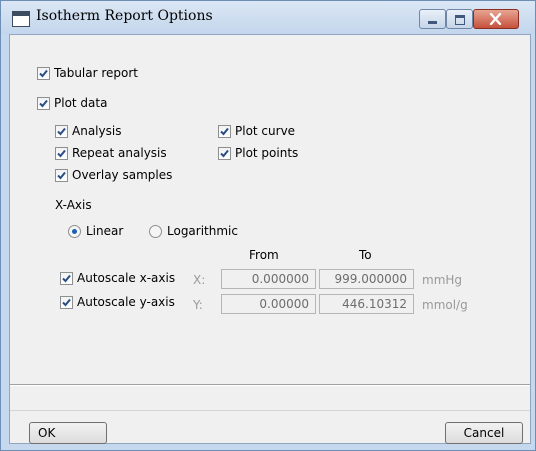  Describe the element at coordinates (119, 153) in the screenshot. I see `repeat-analysis-label: Repeat analysis` at that location.